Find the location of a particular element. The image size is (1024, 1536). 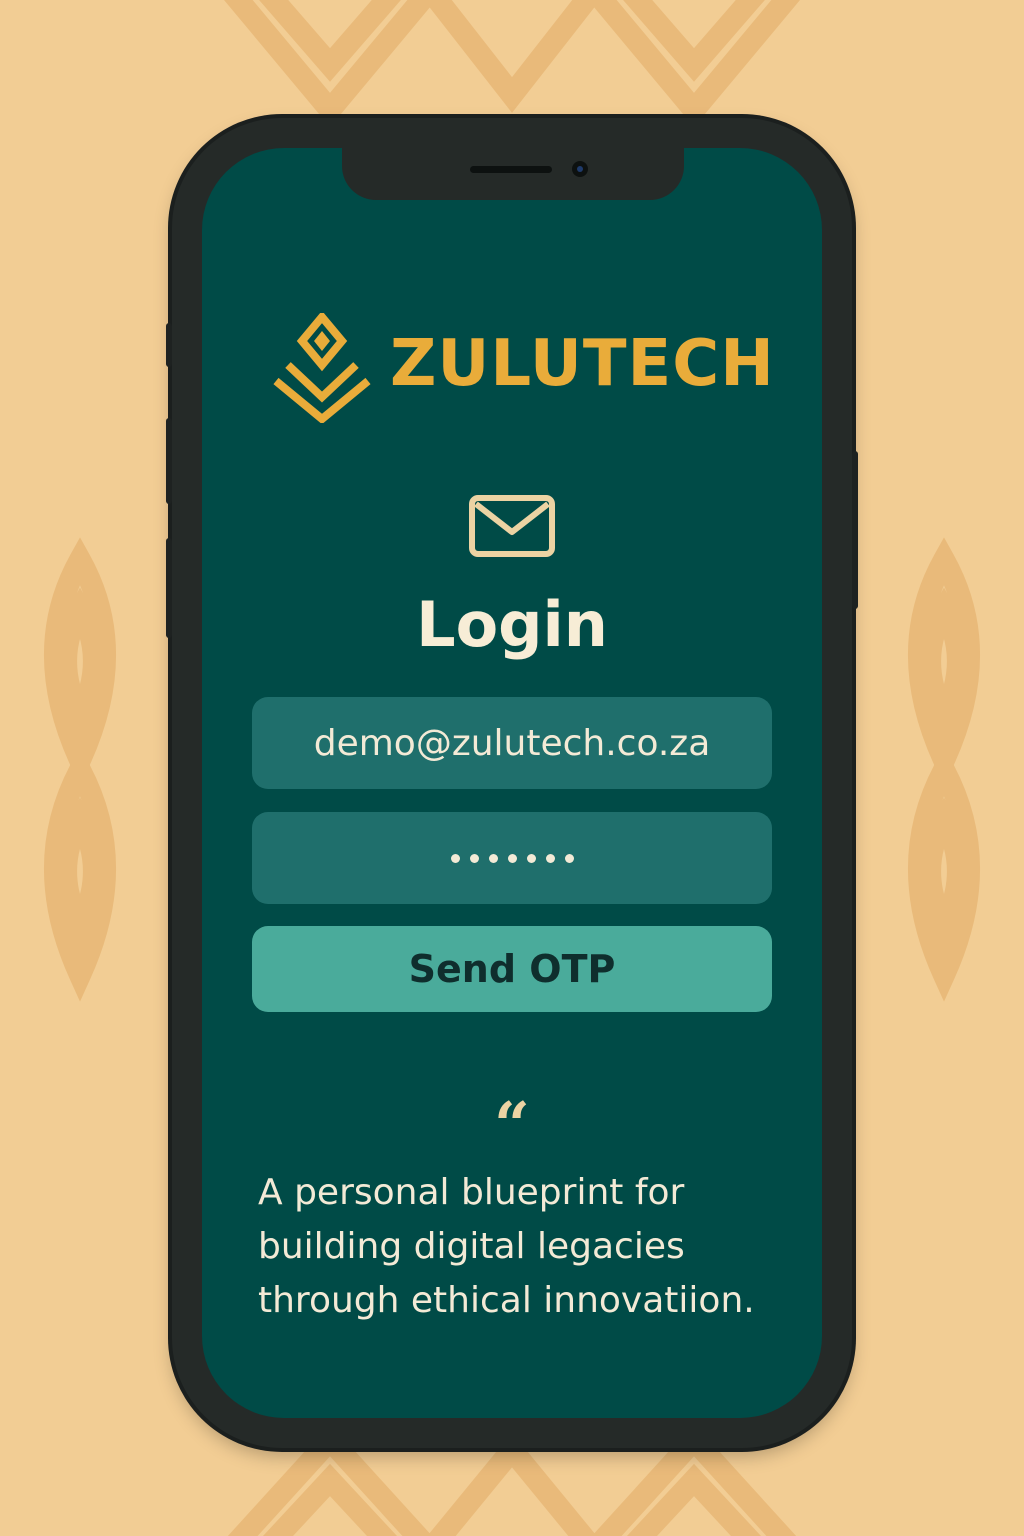

brand-logo: ZULUTECH is located at coordinates (523, 368).